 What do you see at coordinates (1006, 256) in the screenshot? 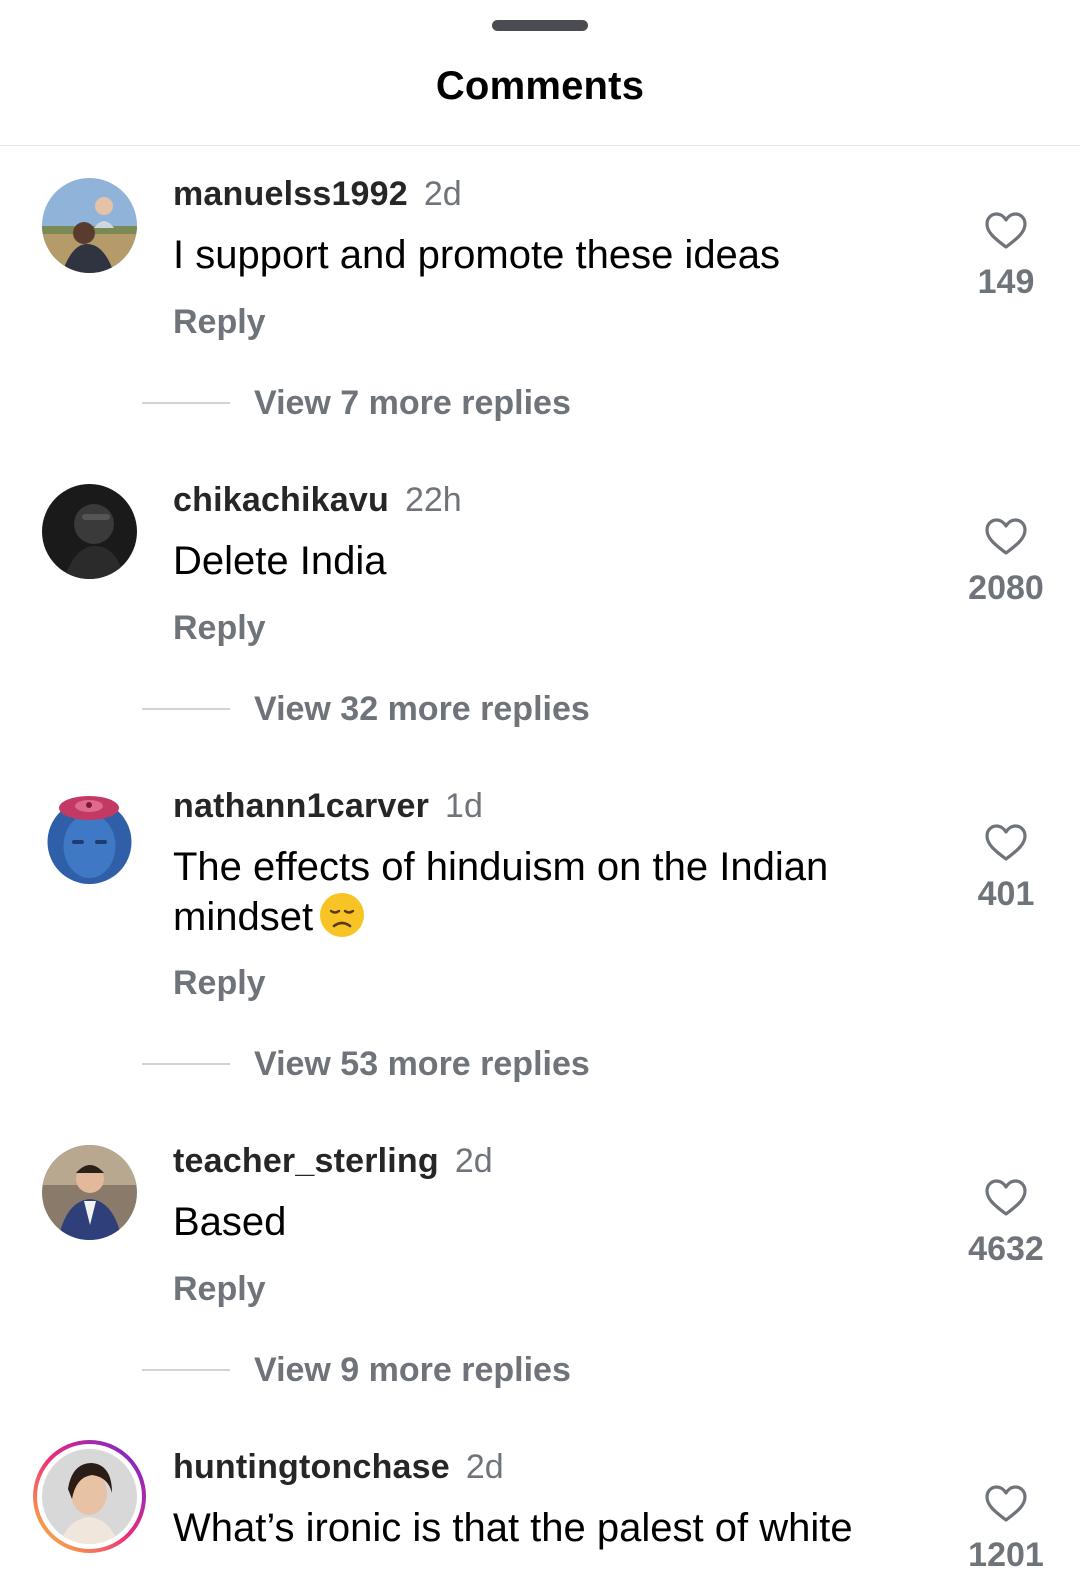
I see `like-control: 149` at bounding box center [1006, 256].